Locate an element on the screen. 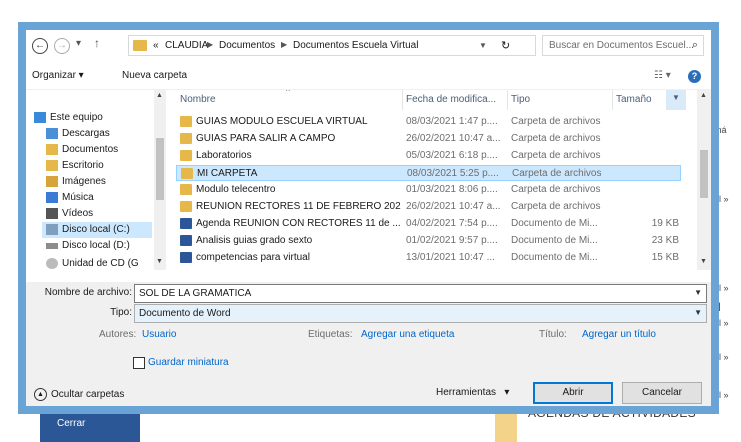 The width and height of the screenshot is (741, 442). size-filter-dropdown: ▼ is located at coordinates (676, 100).